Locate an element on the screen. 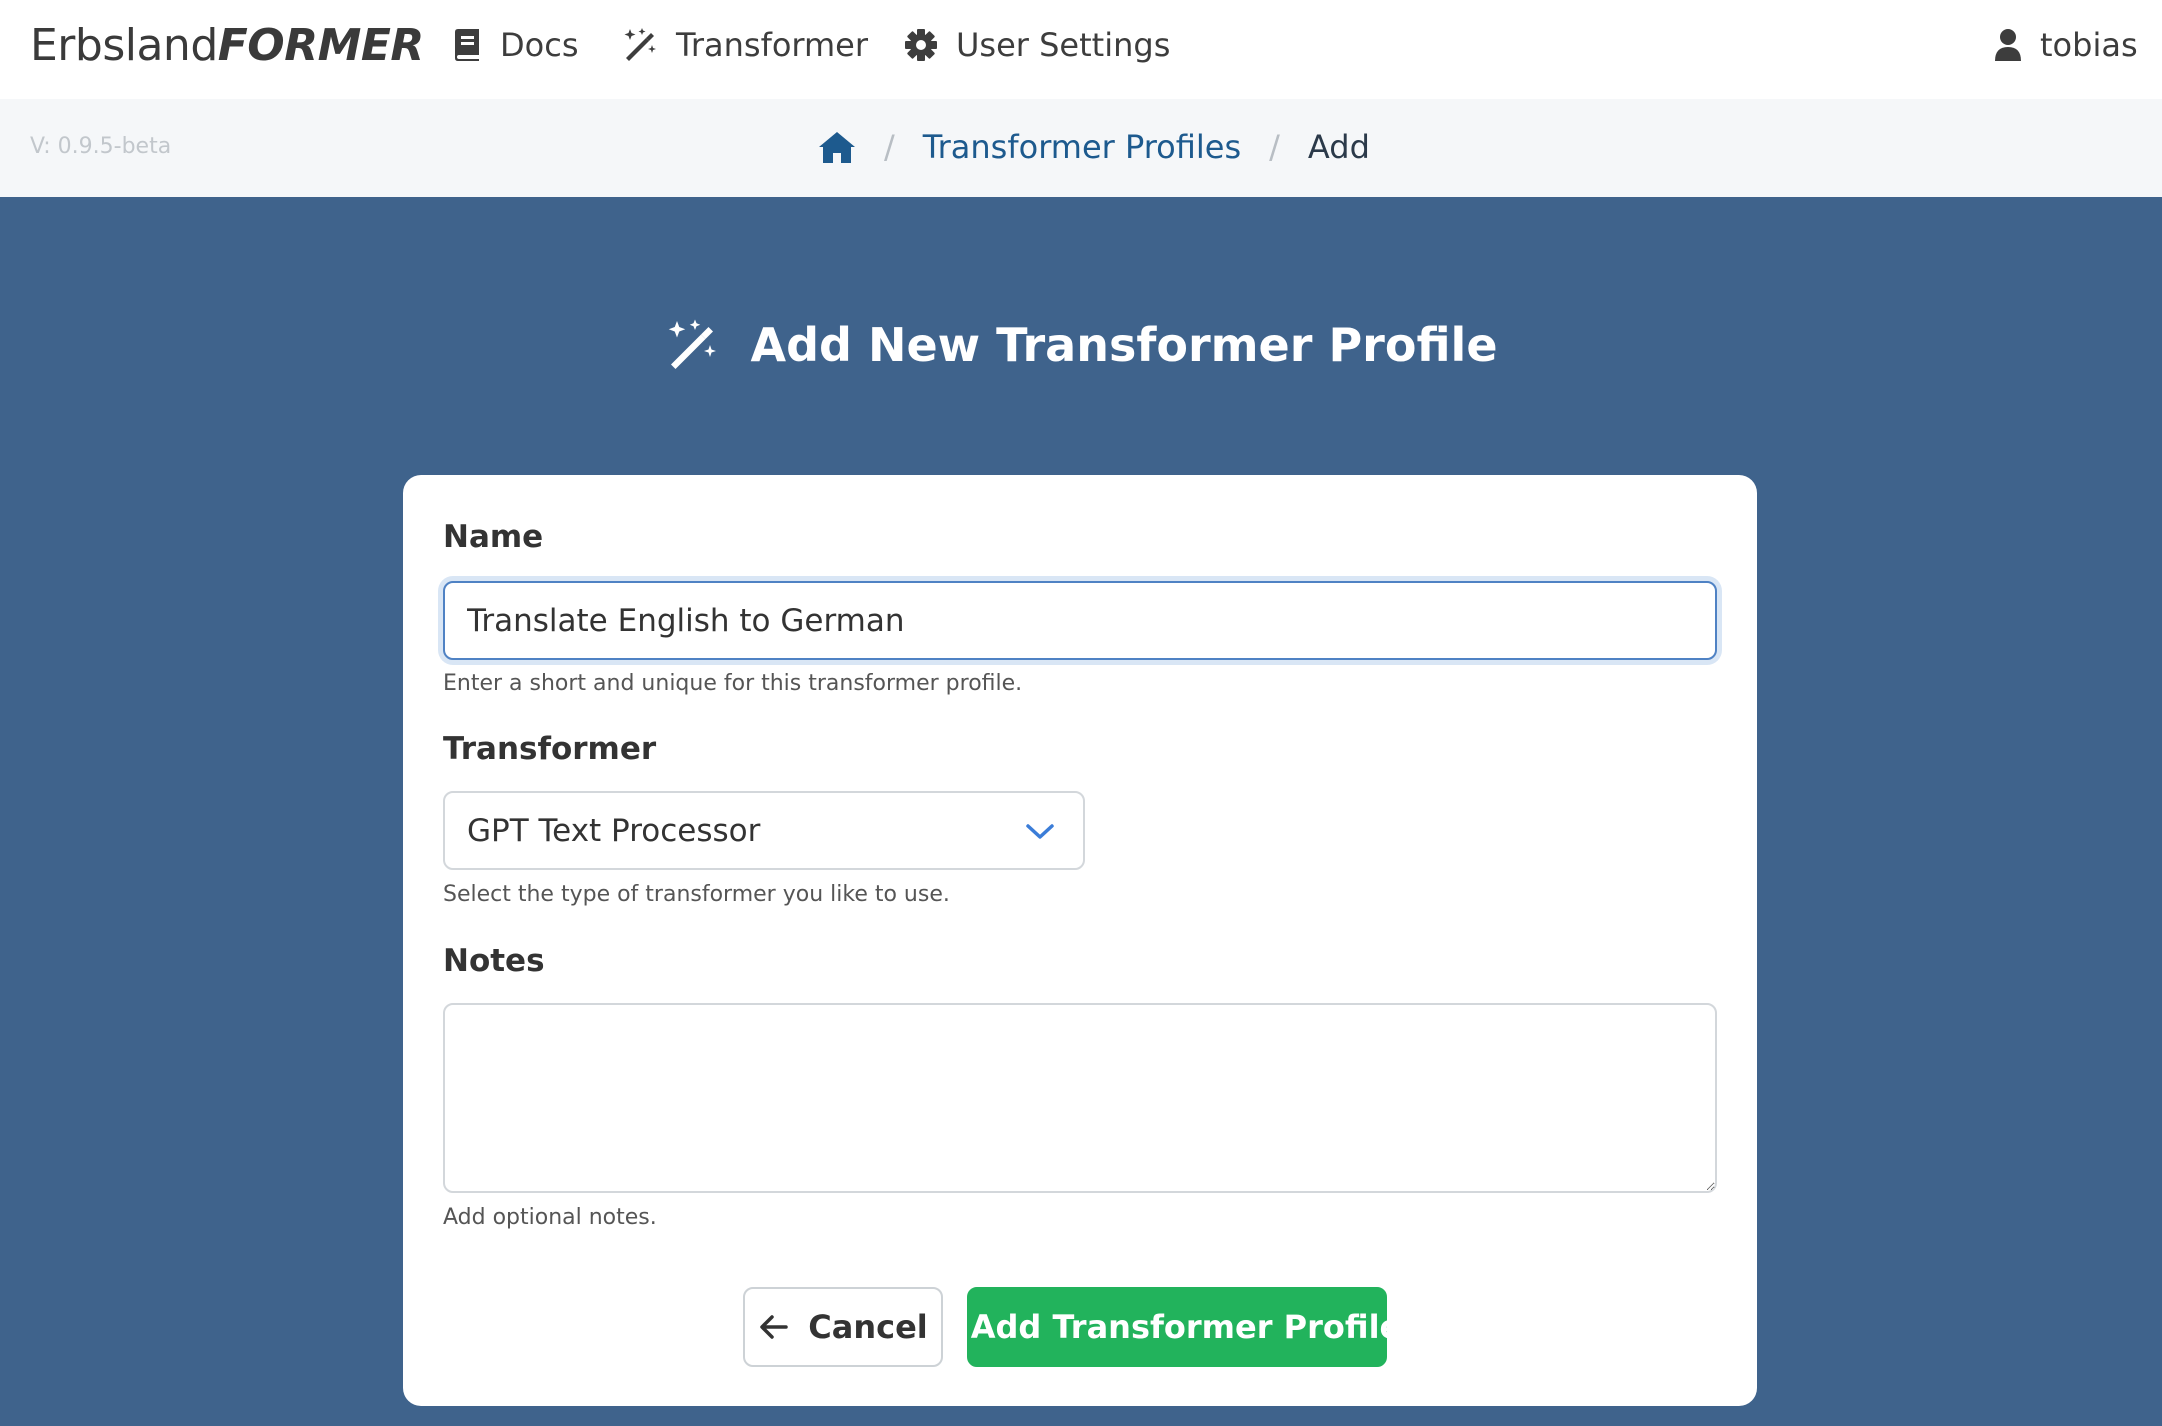 This screenshot has height=1426, width=2162. add-transformer-profile-label: Add Transformer Profile is located at coordinates (1186, 1327).